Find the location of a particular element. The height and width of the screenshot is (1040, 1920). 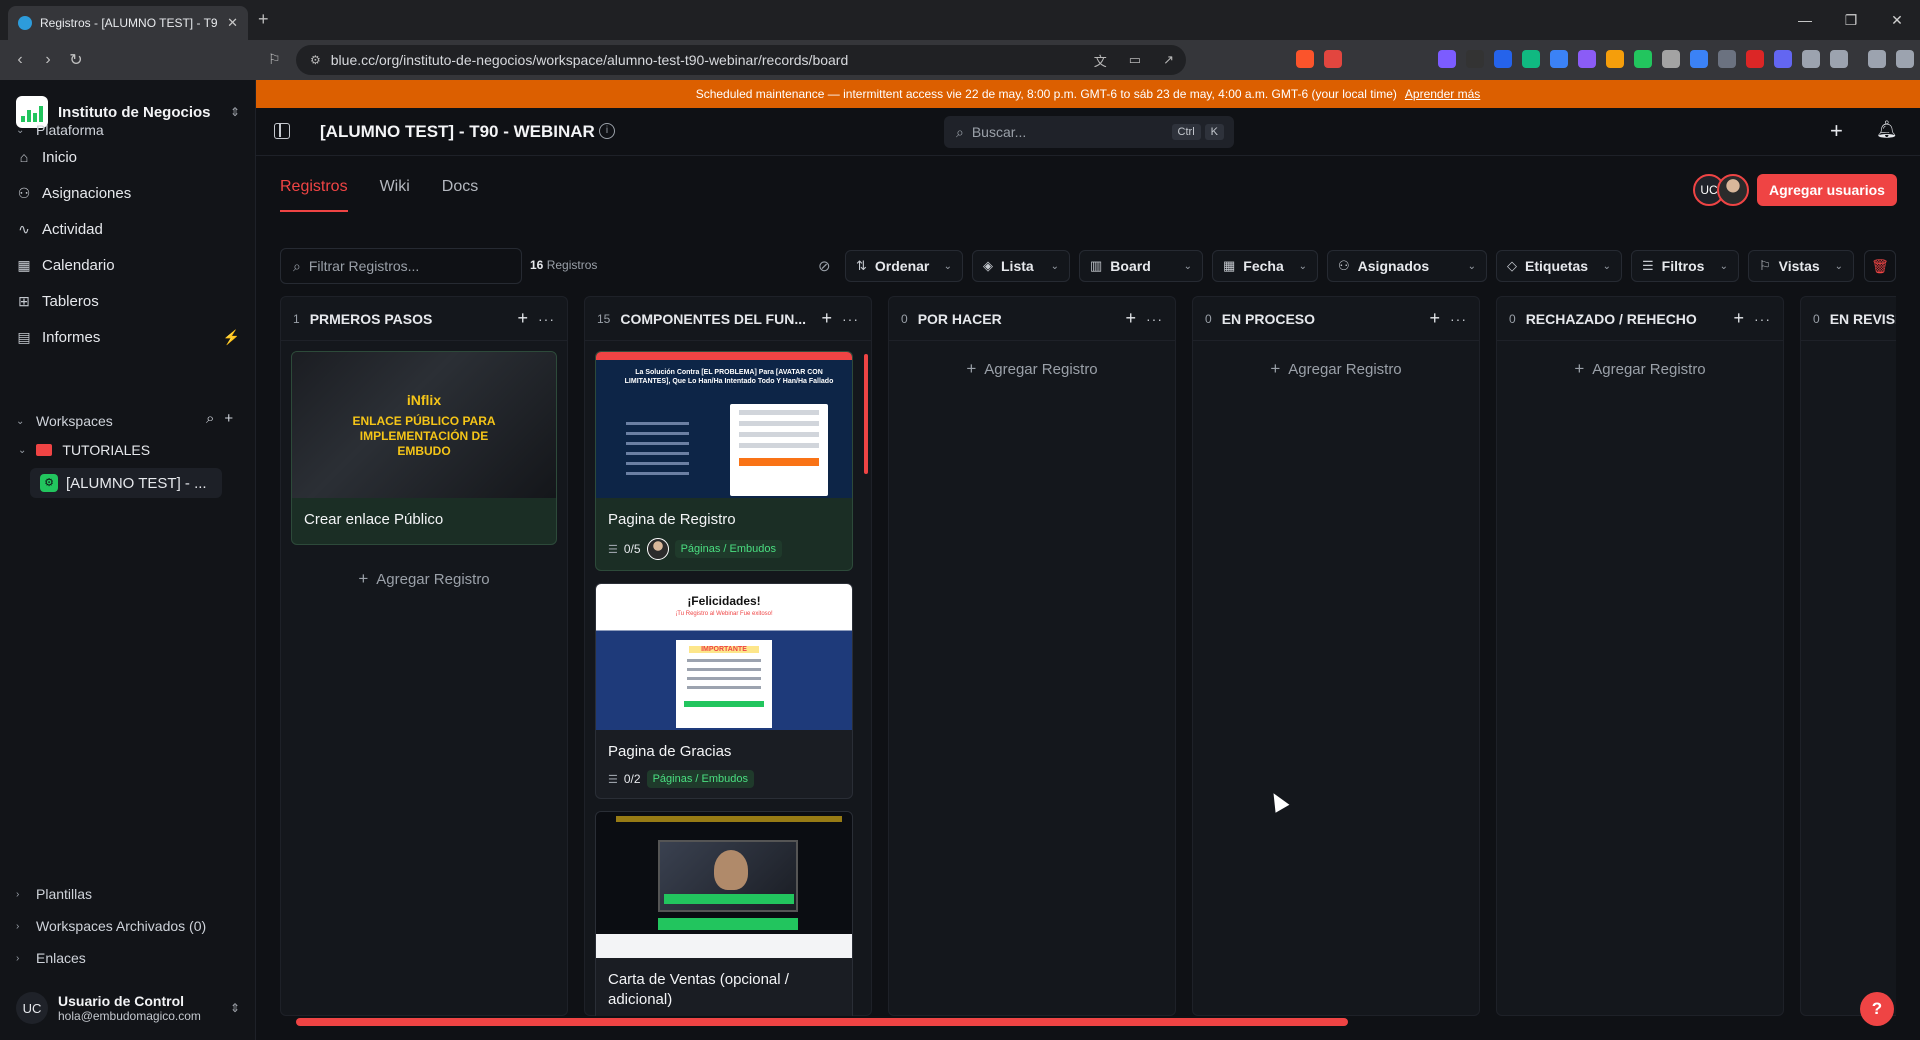

search-input: ⌕ Buscar... Ctrl K is located at coordinates (1089, 132).